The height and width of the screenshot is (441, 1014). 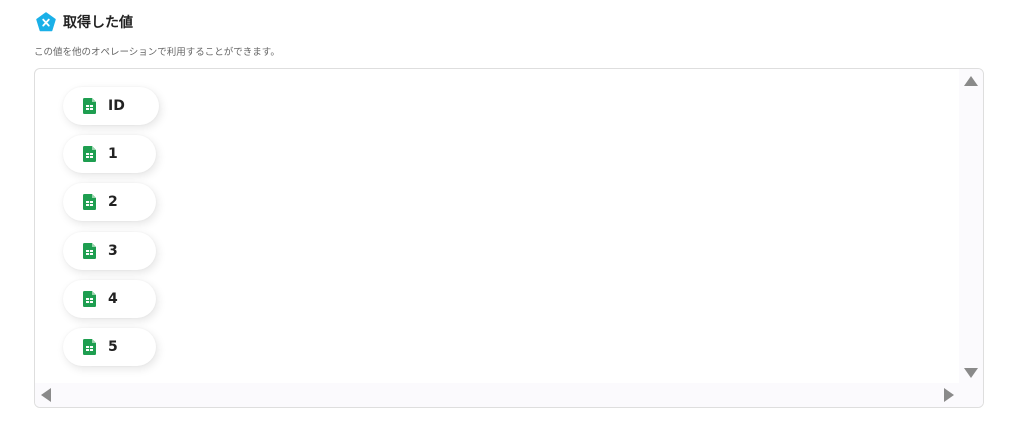 I want to click on value-chip-5: 5, so click(x=109, y=347).